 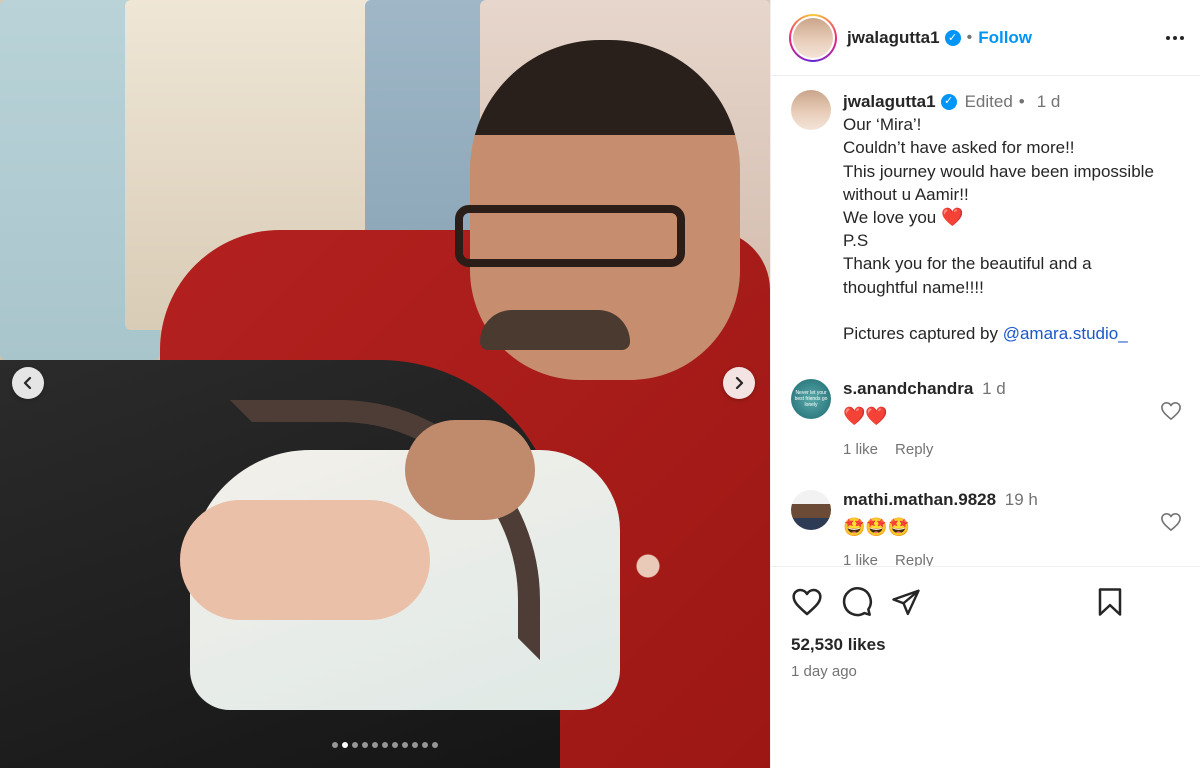 I want to click on comment-button, so click(x=857, y=602).